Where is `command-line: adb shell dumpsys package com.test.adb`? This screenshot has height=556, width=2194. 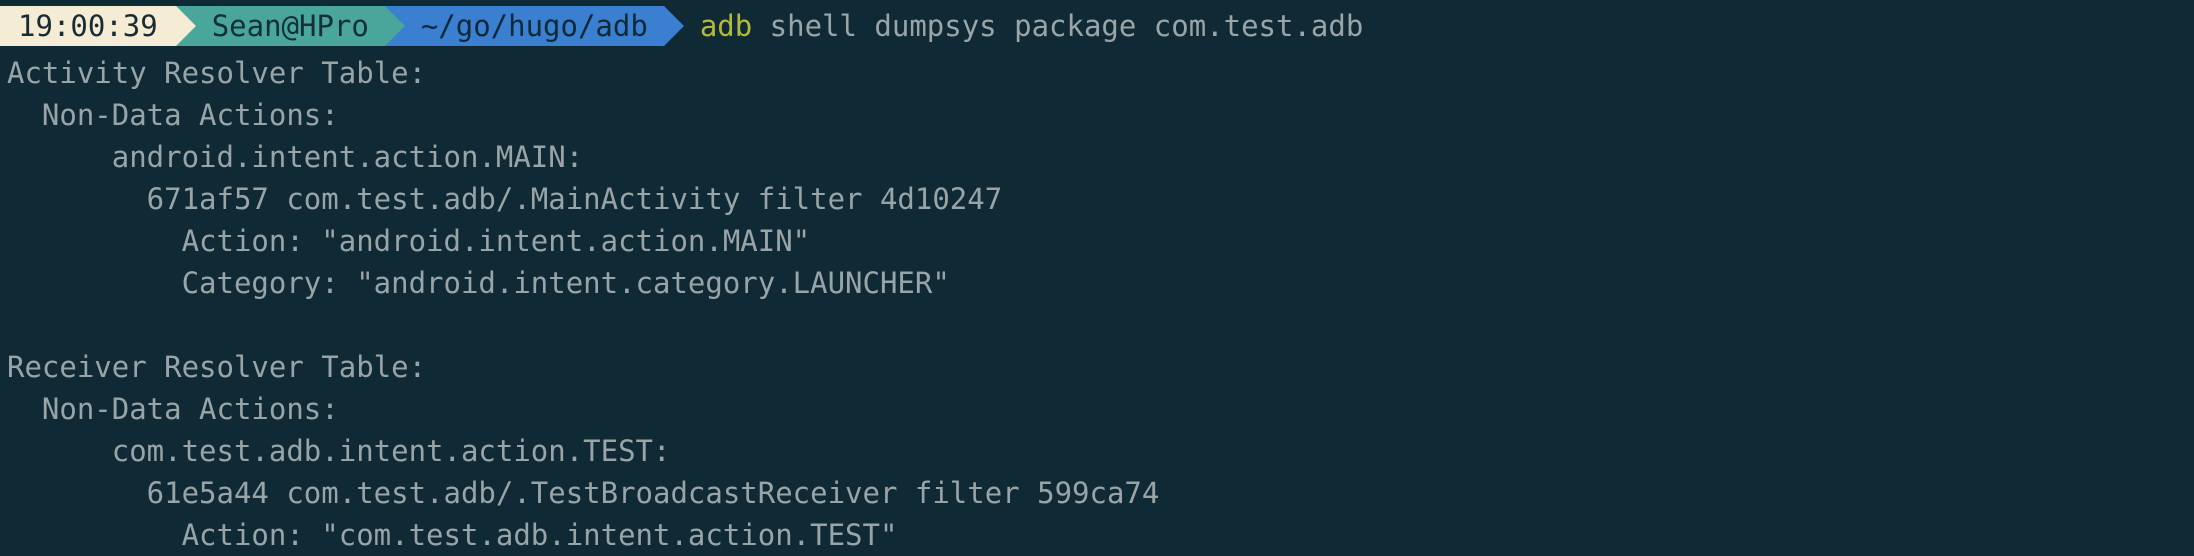
command-line: adb shell dumpsys package com.test.adb is located at coordinates (1031, 26).